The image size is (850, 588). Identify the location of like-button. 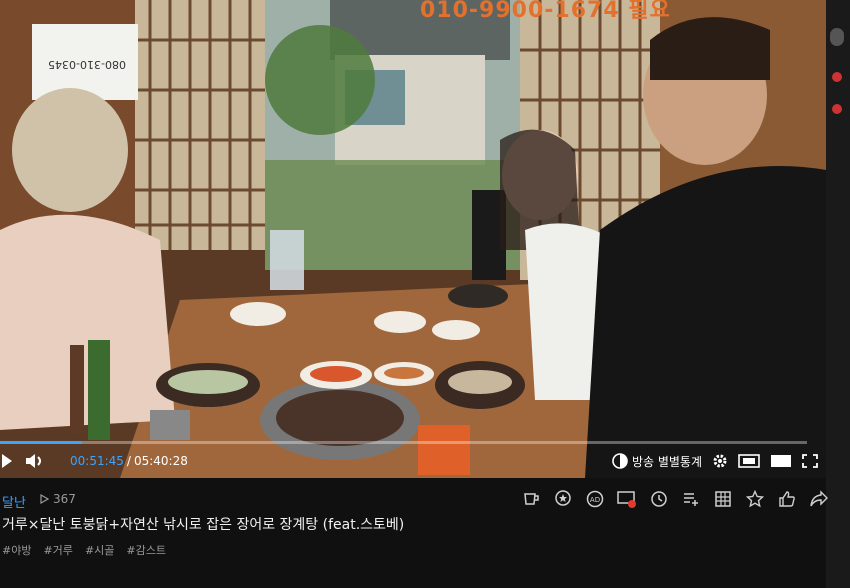
(787, 499).